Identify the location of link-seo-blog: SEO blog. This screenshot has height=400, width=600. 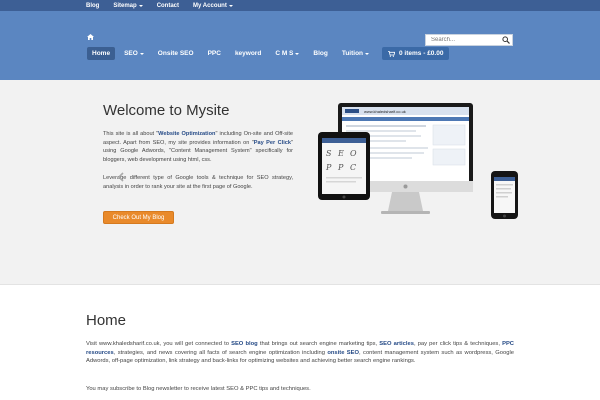
(244, 344).